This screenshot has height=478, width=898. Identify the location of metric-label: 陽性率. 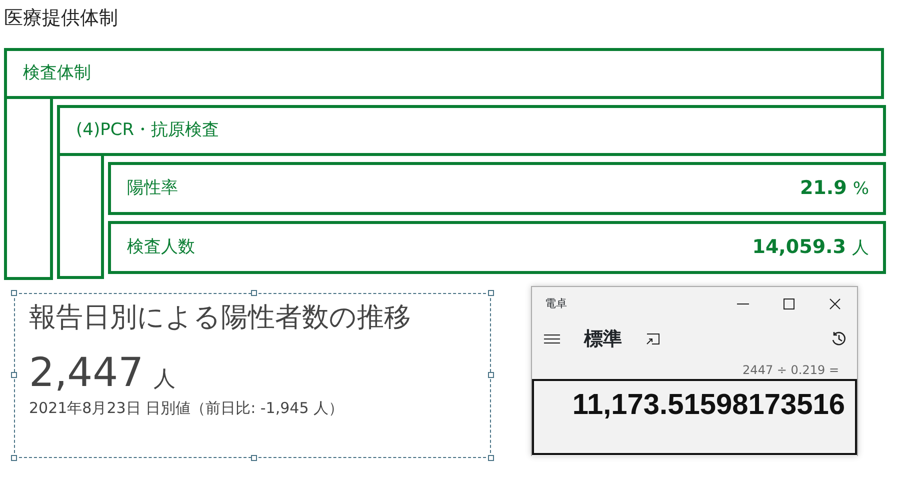
(152, 188).